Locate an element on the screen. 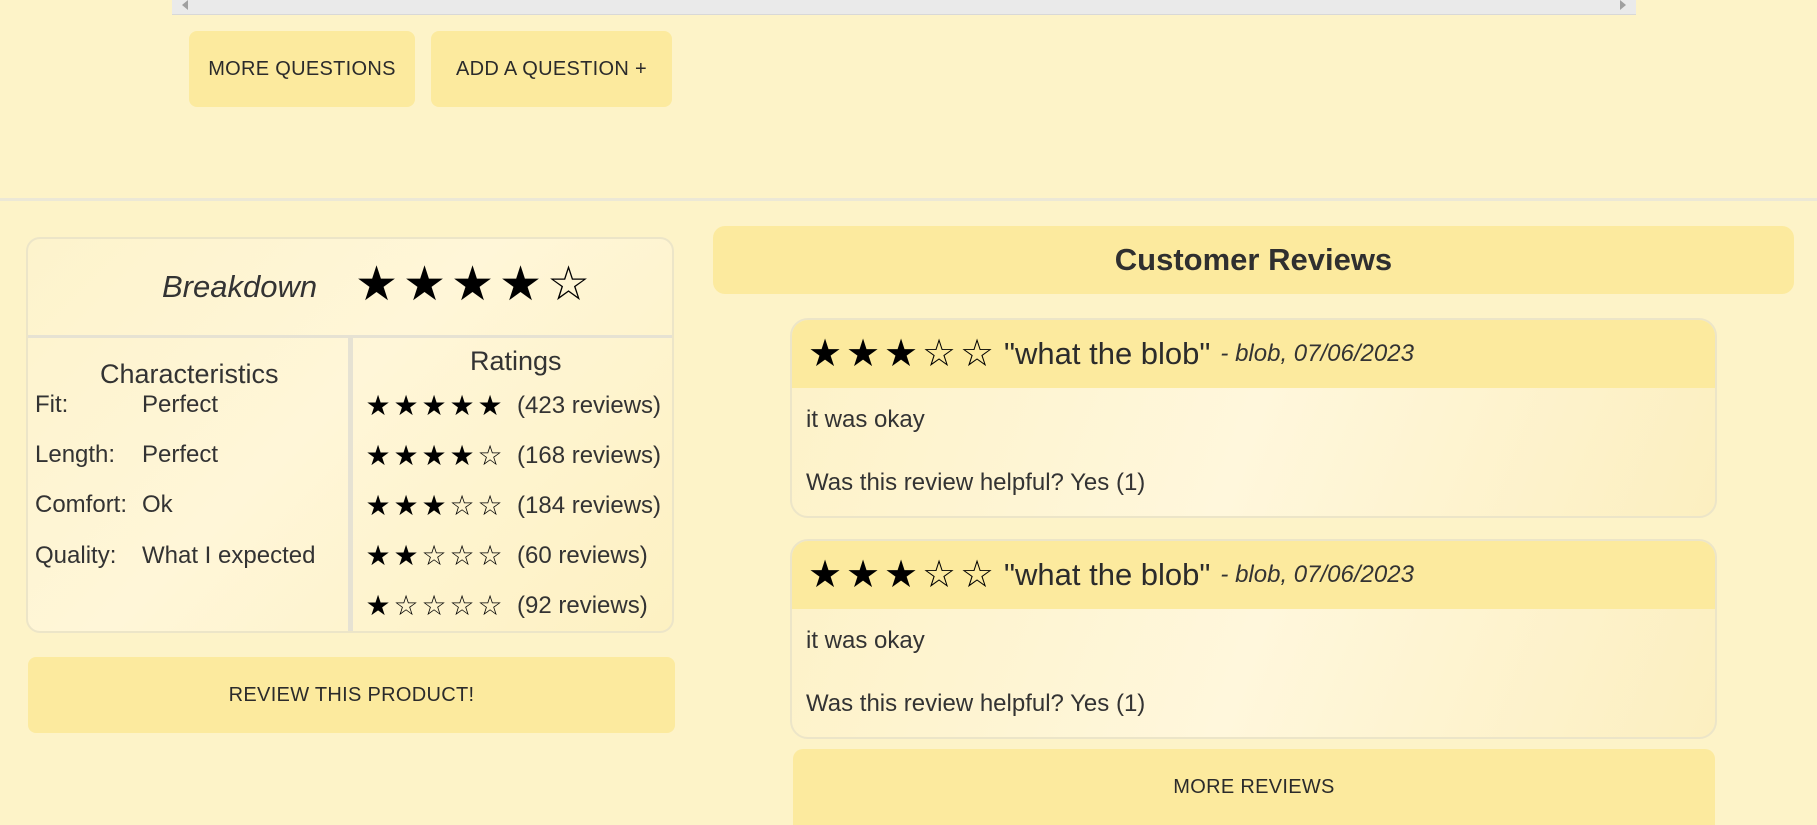 The height and width of the screenshot is (825, 1817). characteristic-row: Fit: Perfect is located at coordinates (126, 405).